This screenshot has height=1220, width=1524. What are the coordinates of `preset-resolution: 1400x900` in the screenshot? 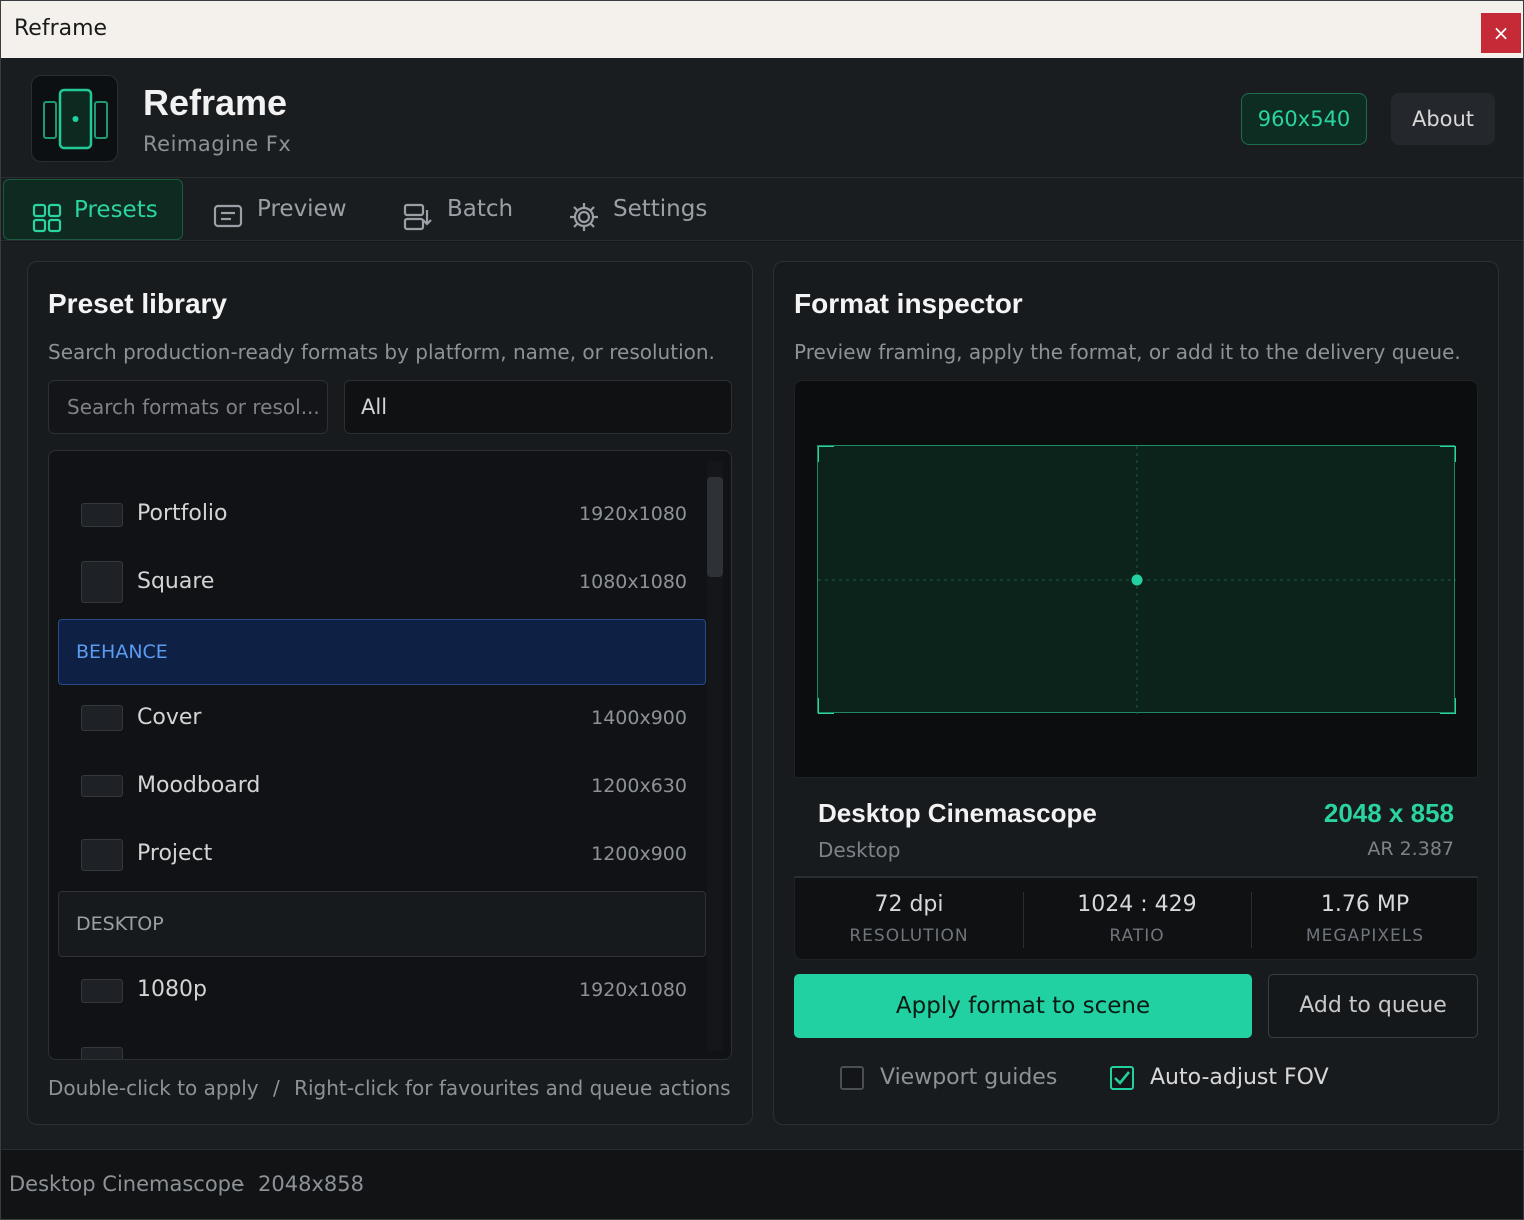 It's located at (639, 718).